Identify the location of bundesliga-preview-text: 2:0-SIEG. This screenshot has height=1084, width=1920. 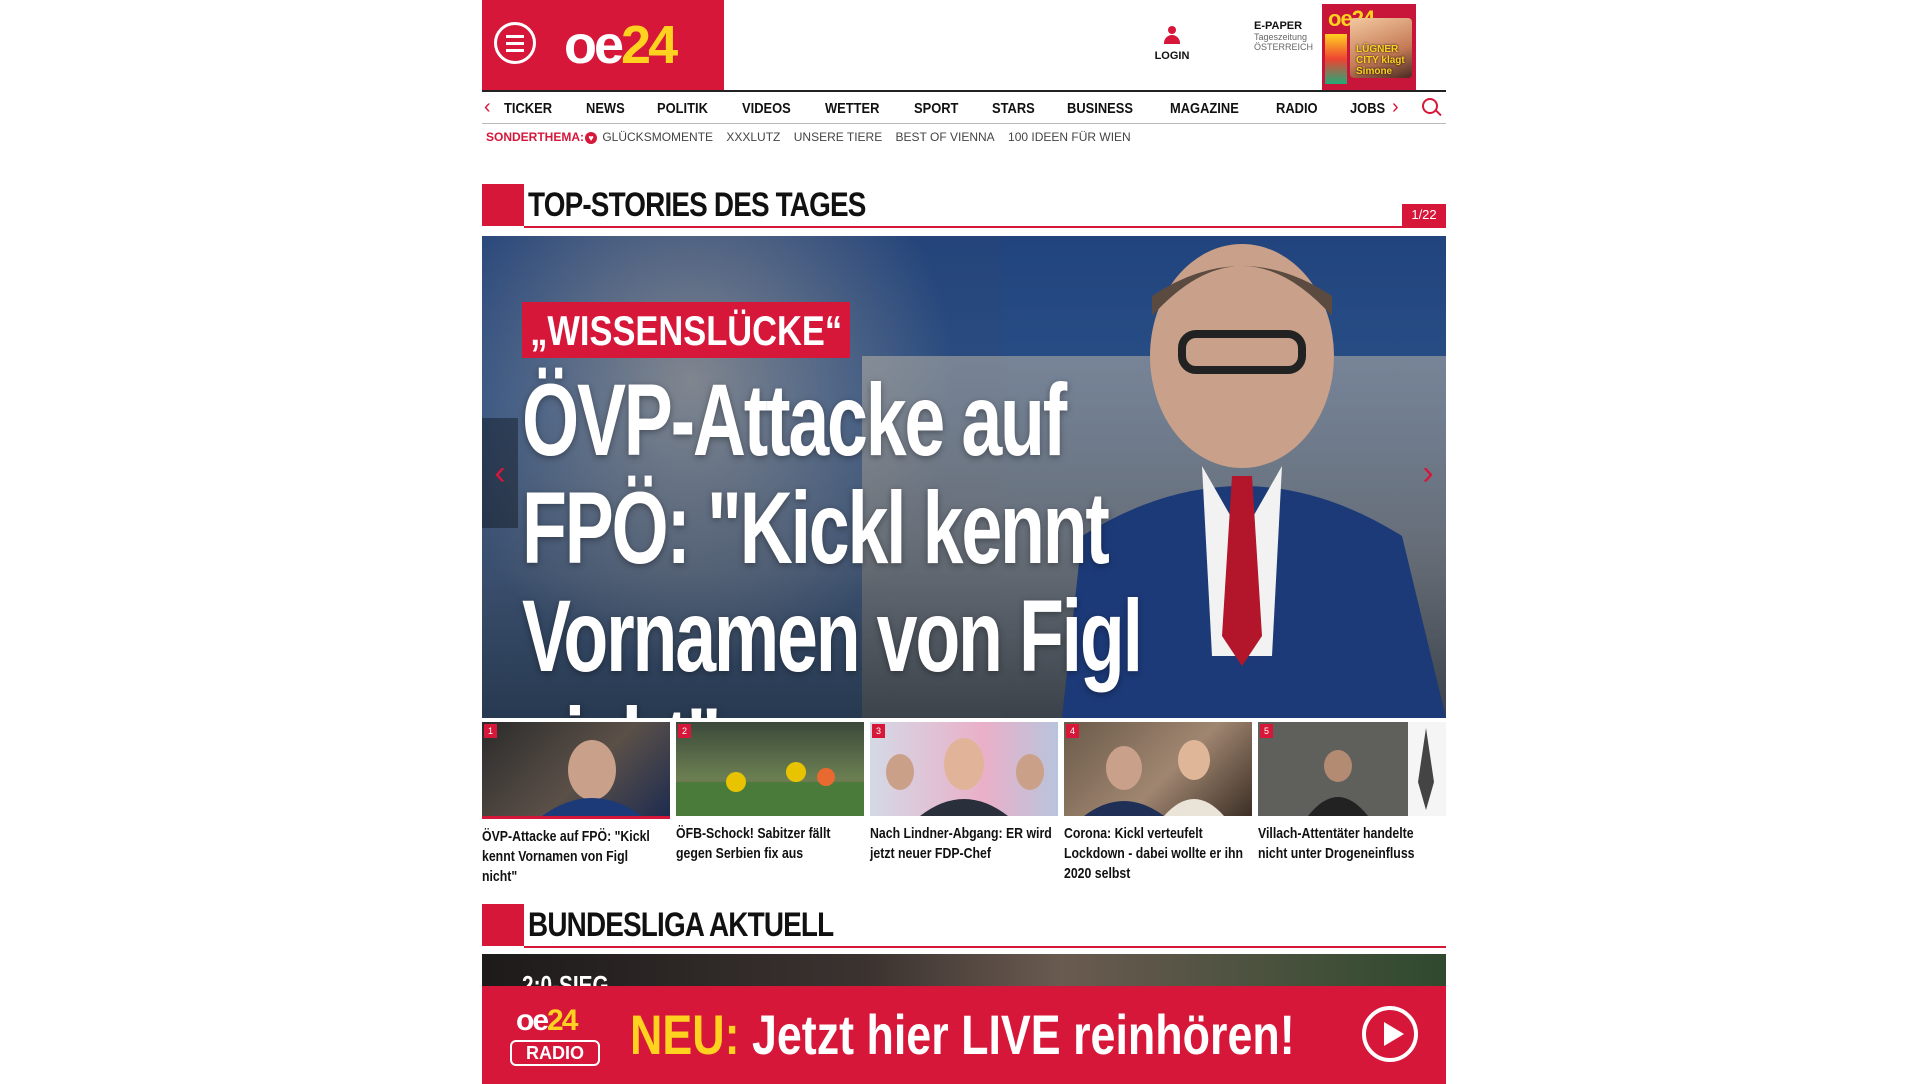
(565, 978).